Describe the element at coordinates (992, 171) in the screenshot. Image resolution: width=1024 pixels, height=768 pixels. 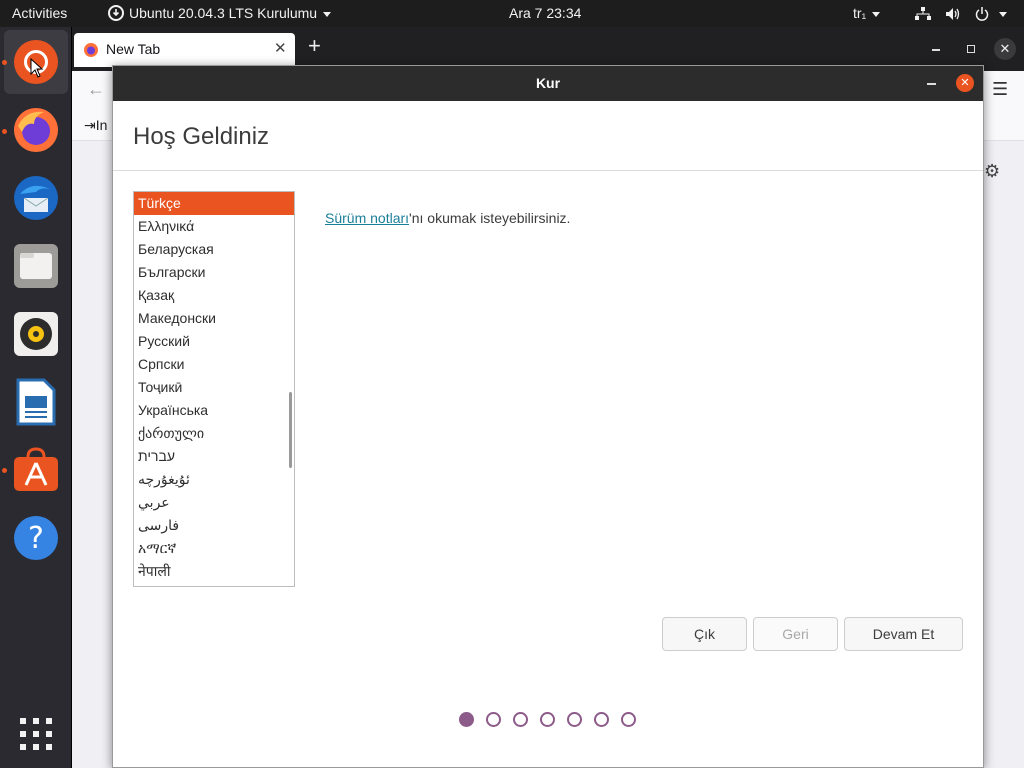
I see `gear-icon: ⚙` at that location.